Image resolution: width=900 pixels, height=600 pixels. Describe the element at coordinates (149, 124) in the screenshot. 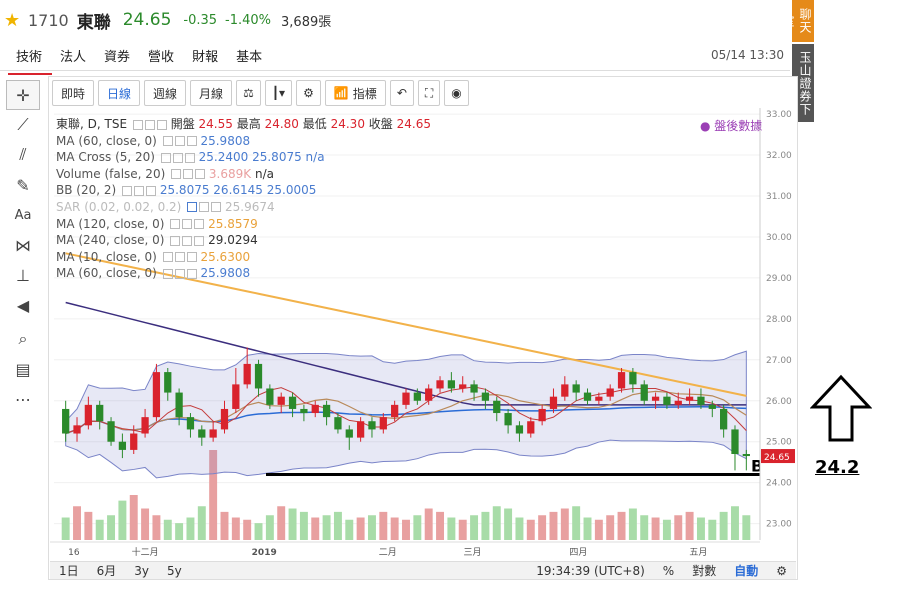

I see `legend-hide-icon` at that location.